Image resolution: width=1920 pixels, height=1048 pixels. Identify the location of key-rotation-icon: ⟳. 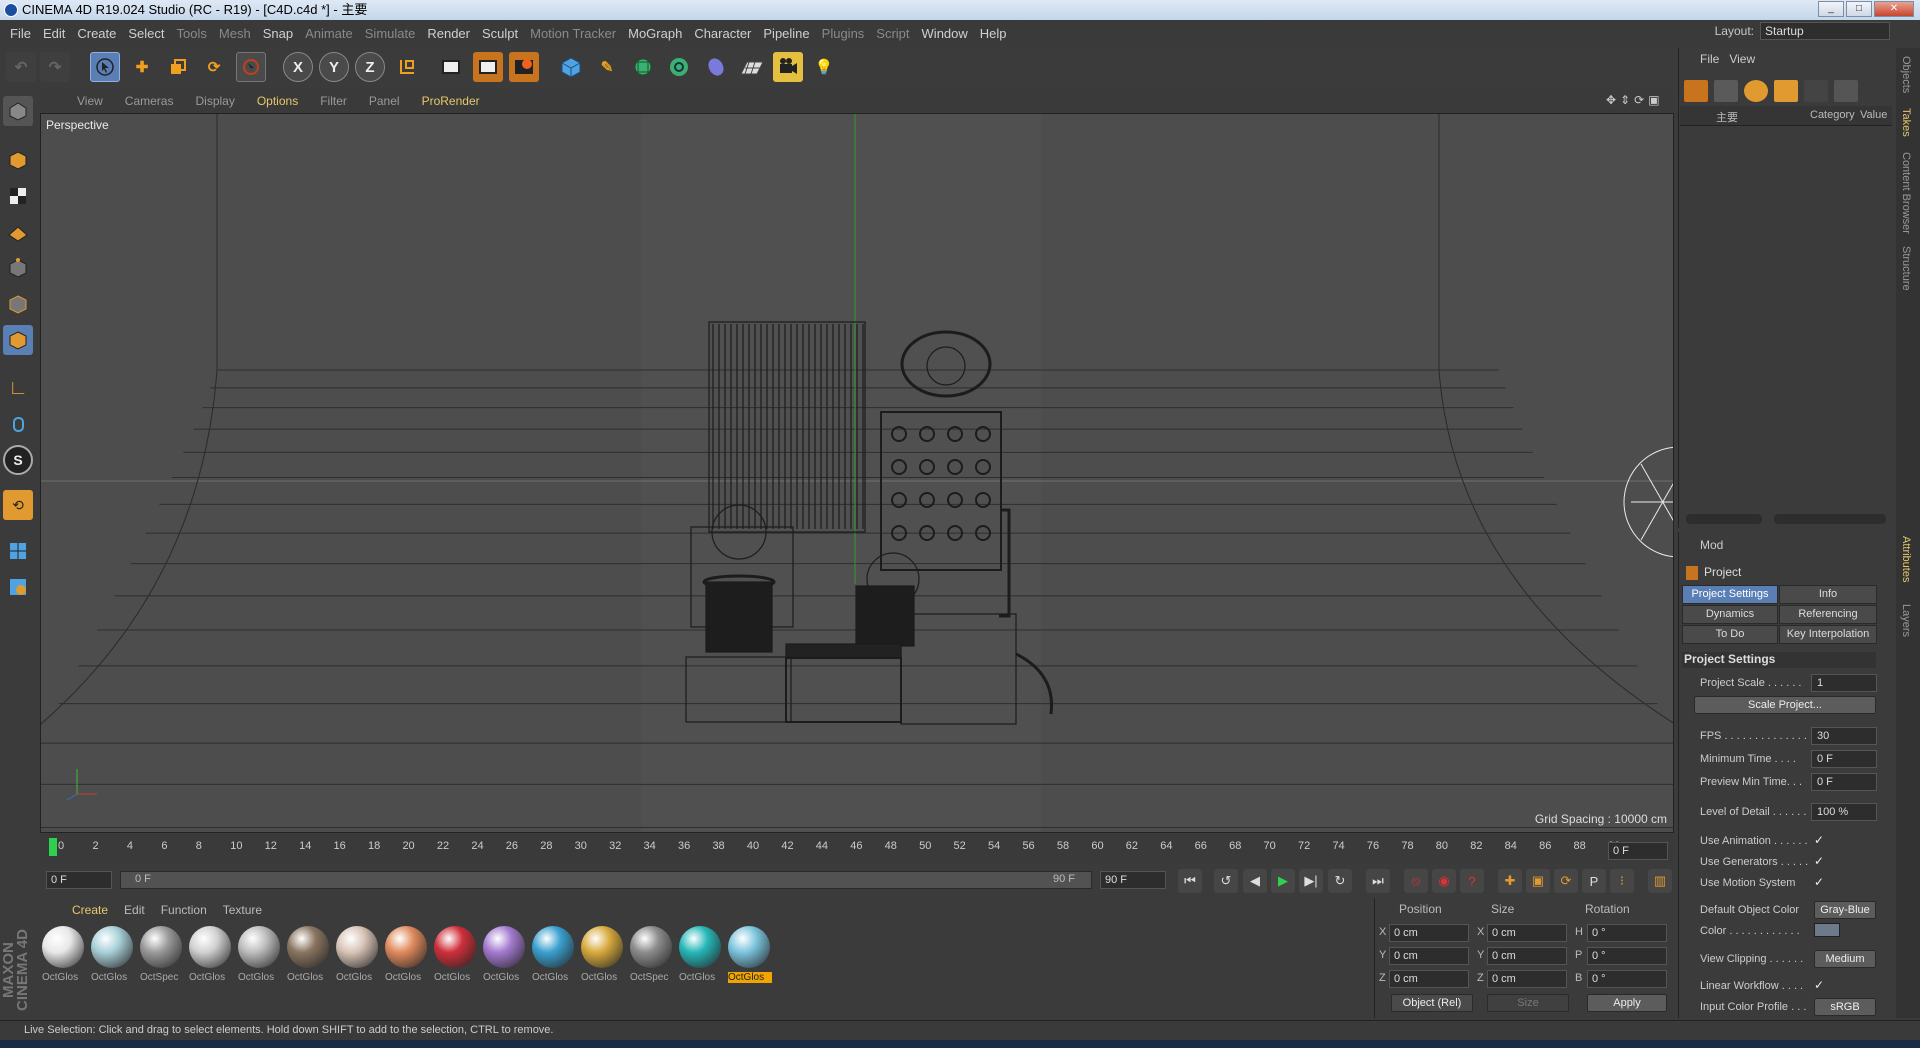
(1566, 881).